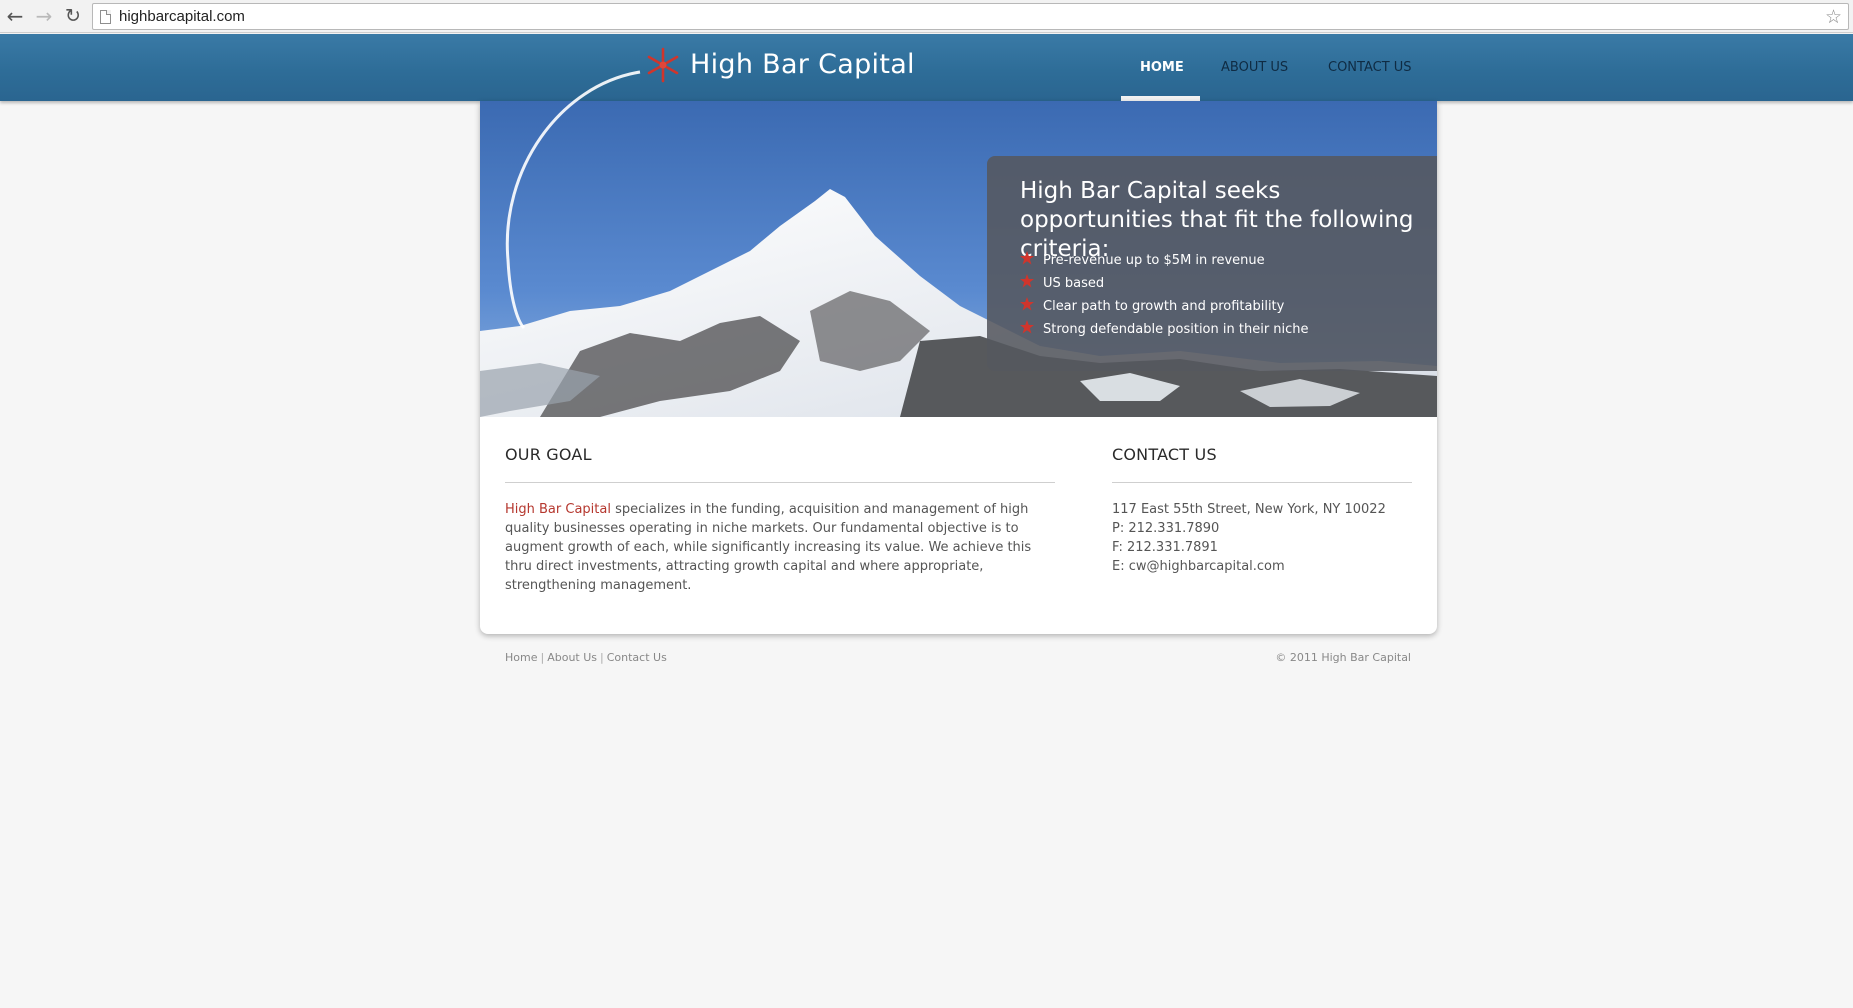 This screenshot has height=1008, width=1853. What do you see at coordinates (1164, 454) in the screenshot?
I see `contact-heading: CONTACT US` at bounding box center [1164, 454].